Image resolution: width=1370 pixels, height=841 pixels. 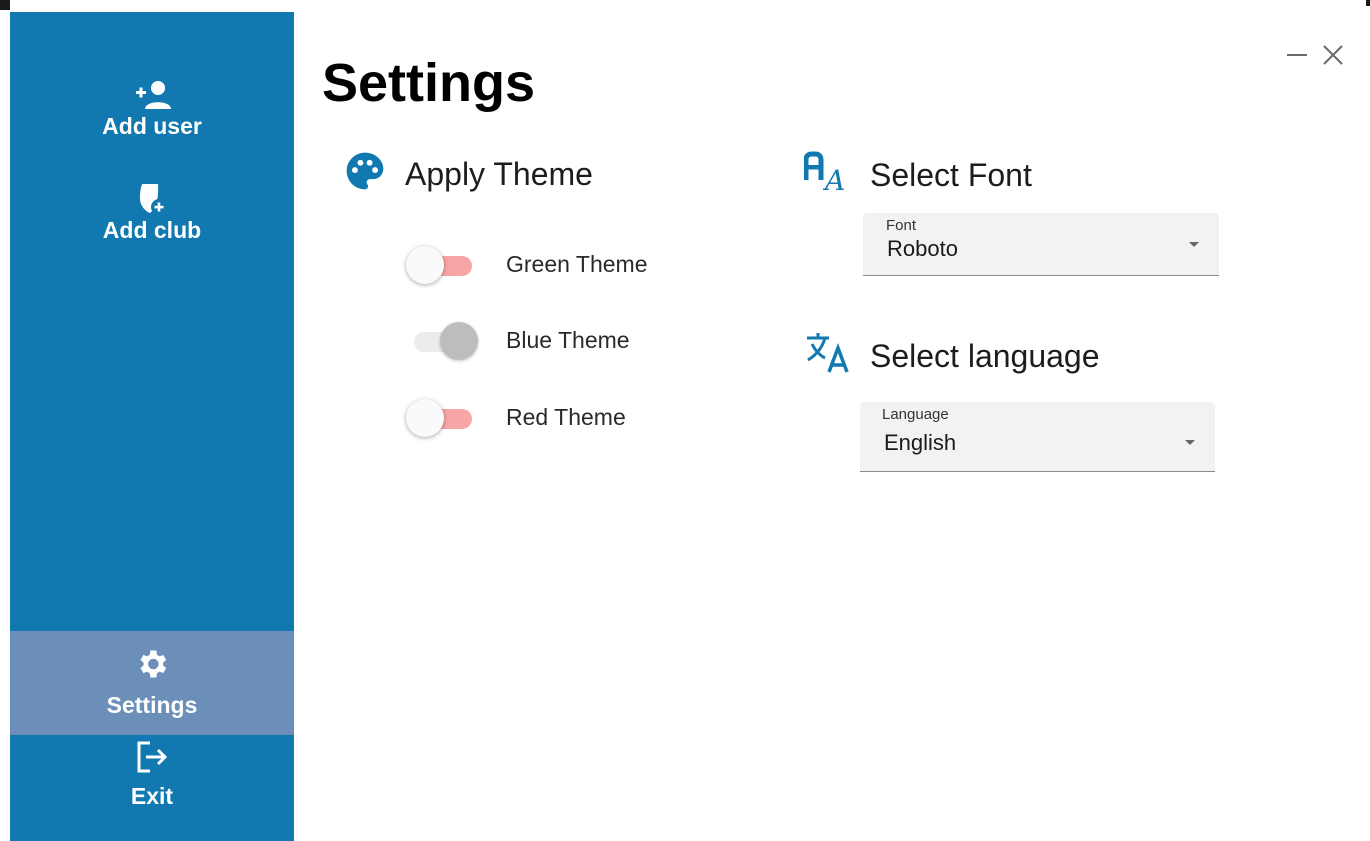 What do you see at coordinates (499, 173) in the screenshot?
I see `apply-theme-label: Apply Theme` at bounding box center [499, 173].